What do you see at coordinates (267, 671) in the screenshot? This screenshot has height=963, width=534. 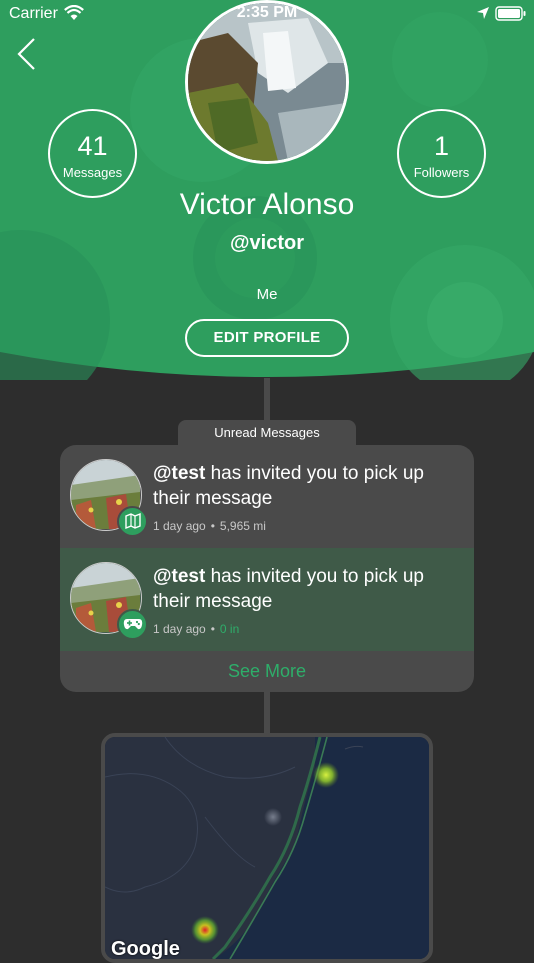 I see `see-more-button: See More` at bounding box center [267, 671].